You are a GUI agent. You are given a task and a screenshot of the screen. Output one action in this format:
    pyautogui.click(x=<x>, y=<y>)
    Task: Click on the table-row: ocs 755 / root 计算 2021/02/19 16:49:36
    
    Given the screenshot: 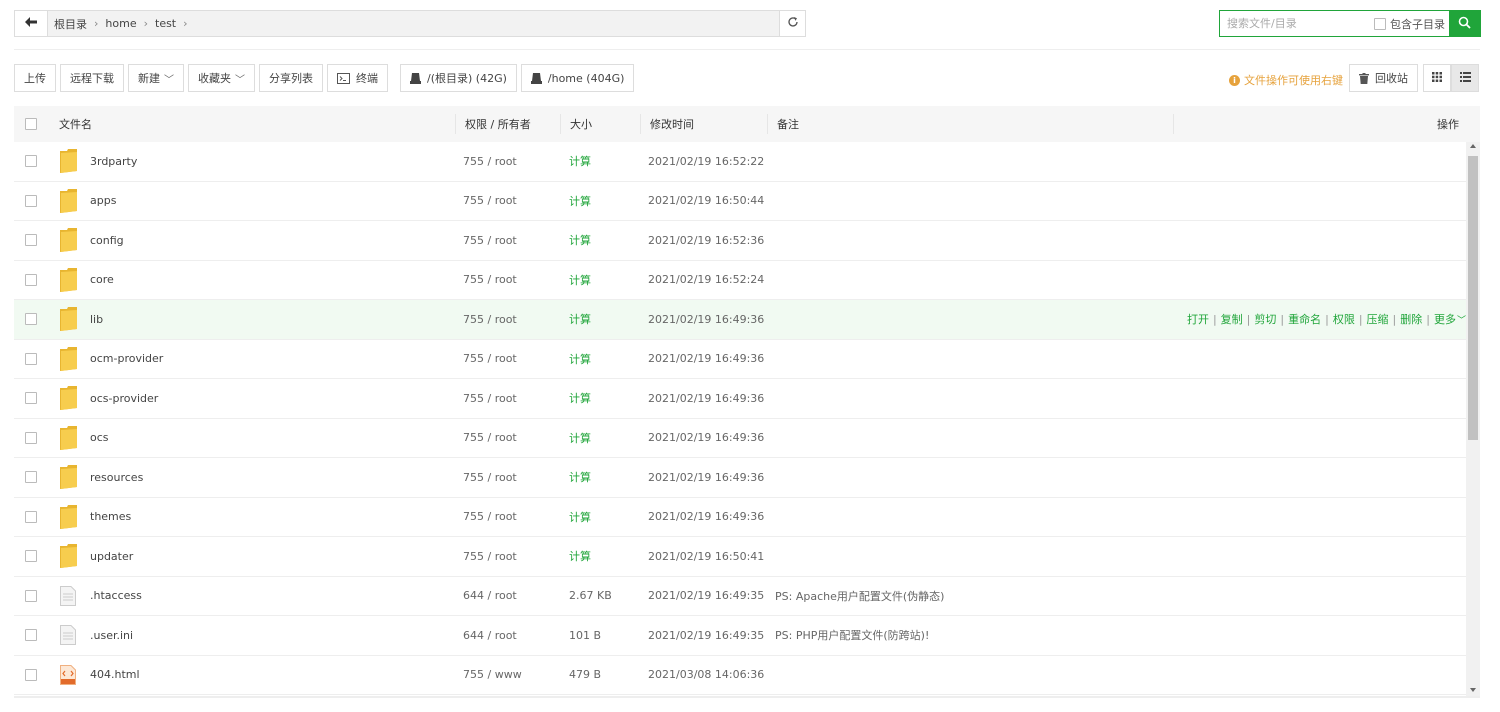 What is the action you would take?
    pyautogui.click(x=740, y=438)
    